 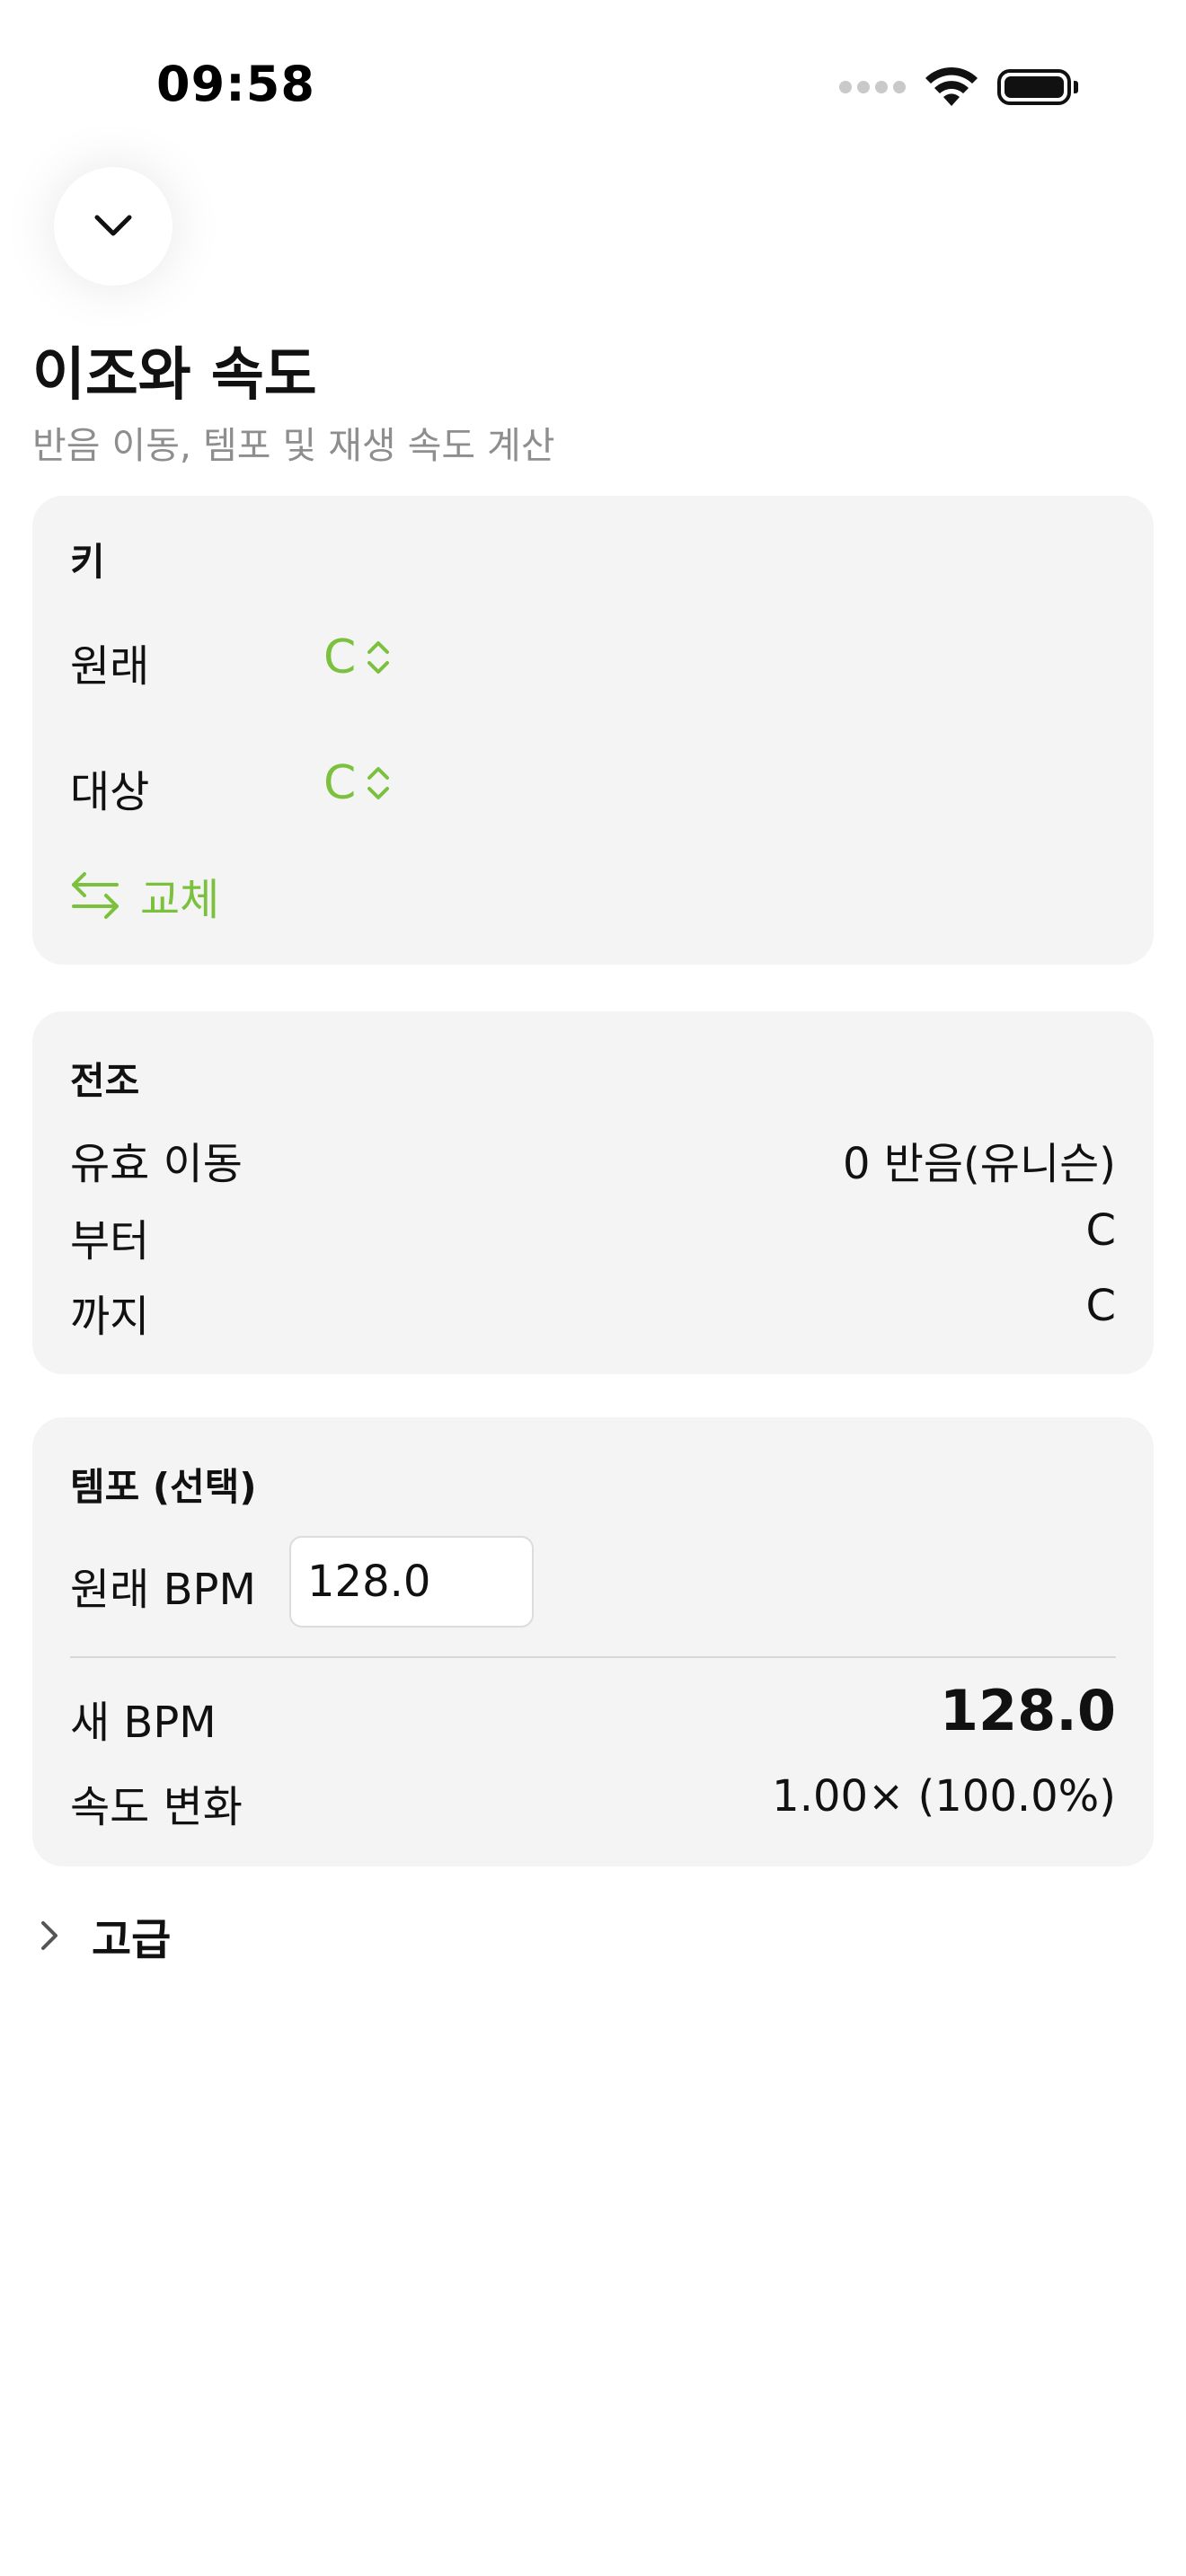 What do you see at coordinates (593, 1192) in the screenshot?
I see `transpose-card: 전조 유효 이동 0 반음(유니슨) 부터 C 까지 C` at bounding box center [593, 1192].